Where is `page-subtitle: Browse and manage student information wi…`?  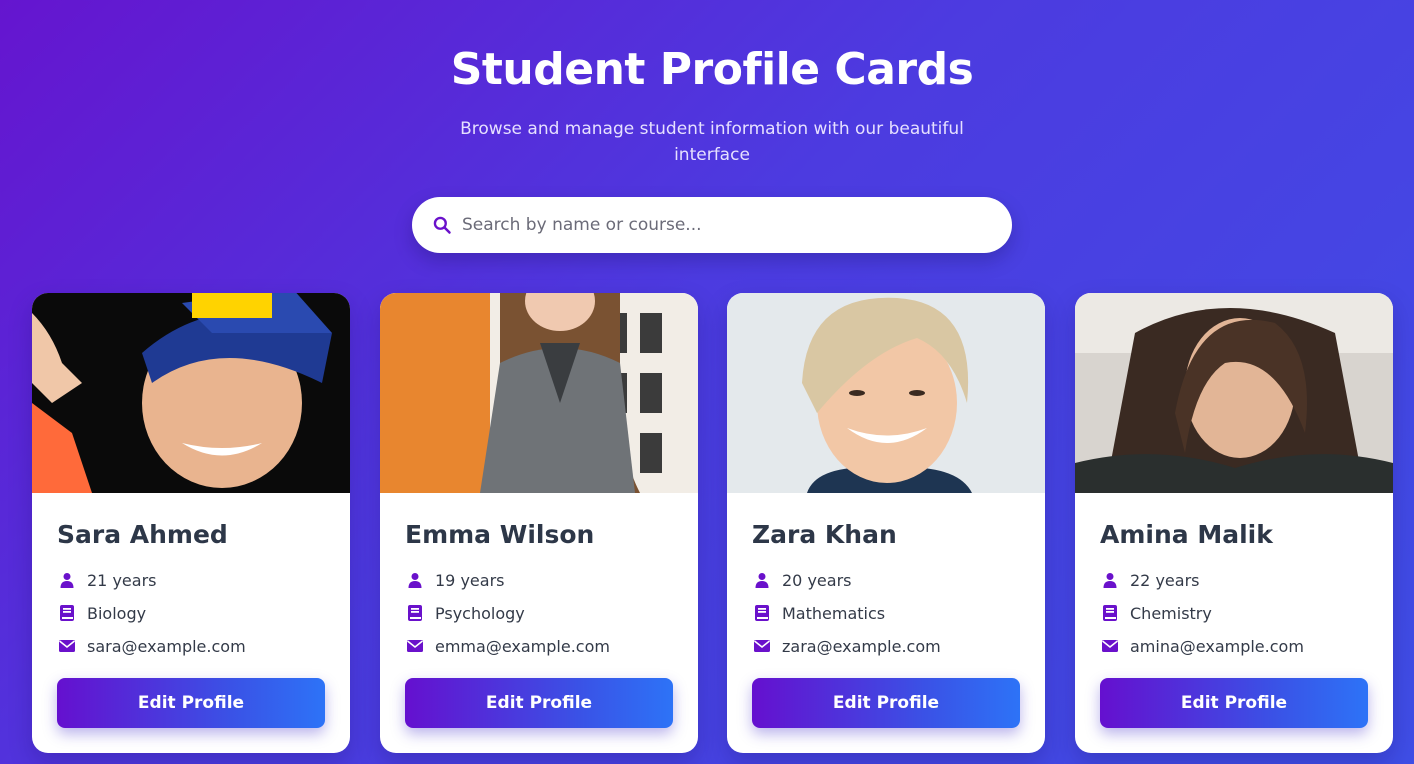 page-subtitle: Browse and manage student information wi… is located at coordinates (712, 142).